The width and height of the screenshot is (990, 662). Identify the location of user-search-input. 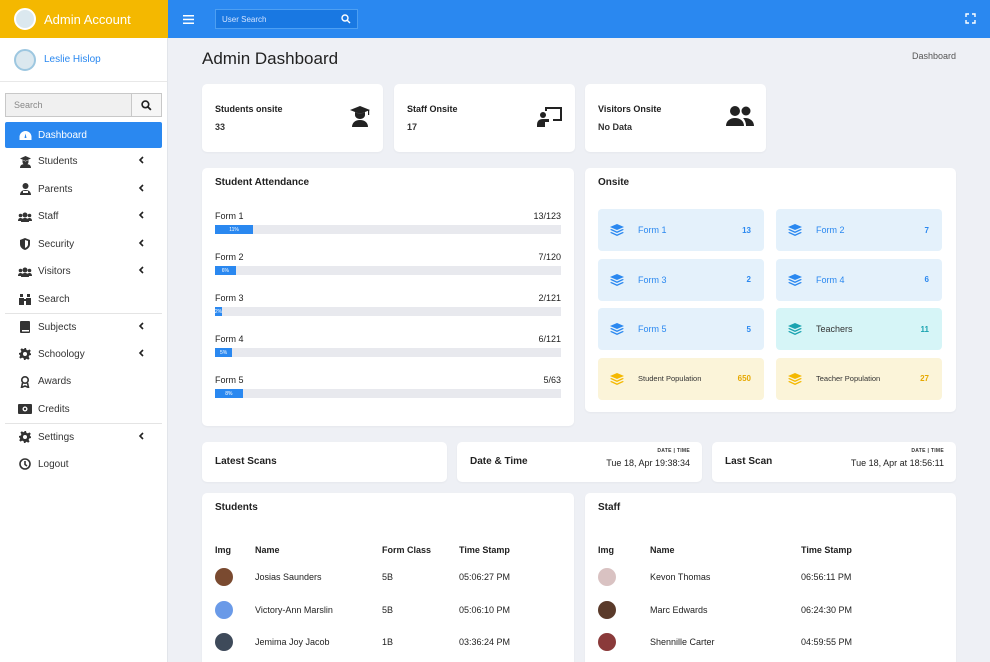
(275, 19).